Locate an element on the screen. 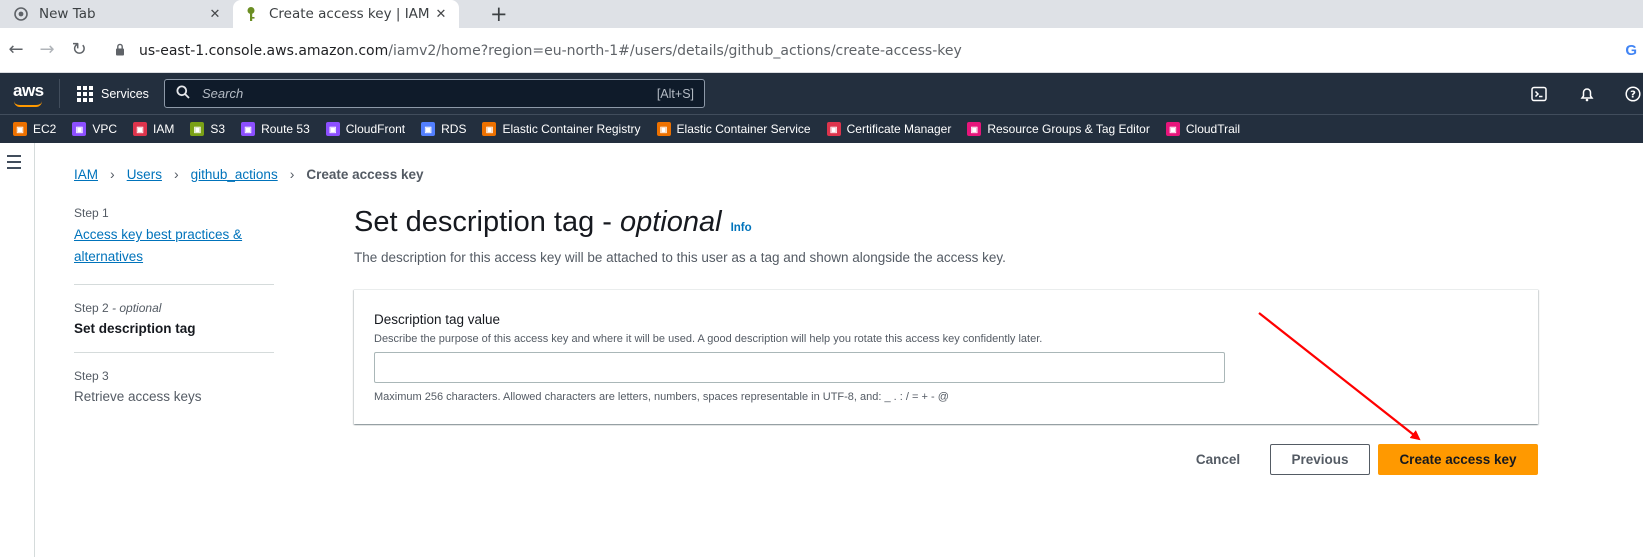 This screenshot has width=1643, height=557. aws-smile-icon is located at coordinates (28, 104).